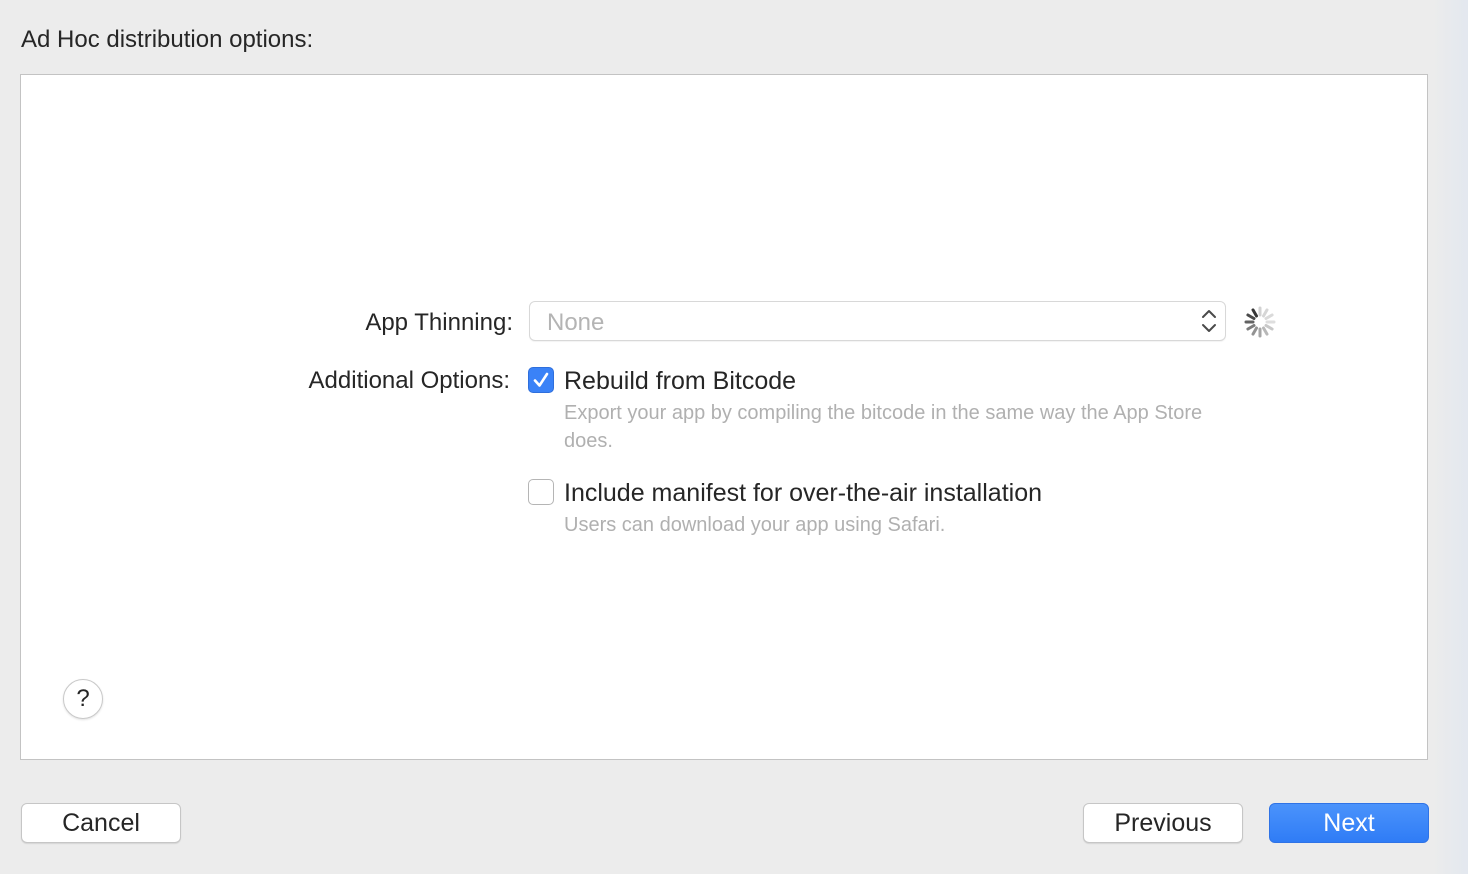 Image resolution: width=1468 pixels, height=874 pixels. What do you see at coordinates (1450, 437) in the screenshot?
I see `window-edge` at bounding box center [1450, 437].